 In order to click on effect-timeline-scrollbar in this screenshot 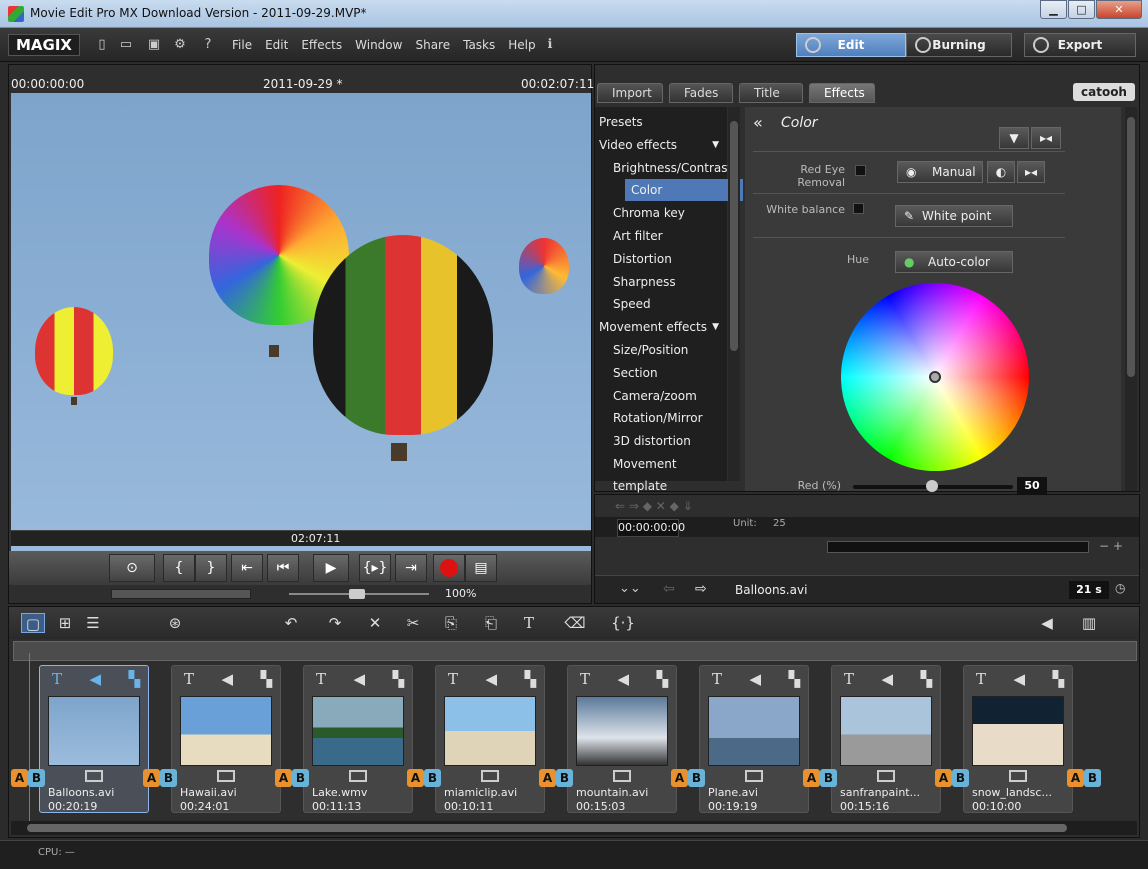, I will do `click(958, 547)`.